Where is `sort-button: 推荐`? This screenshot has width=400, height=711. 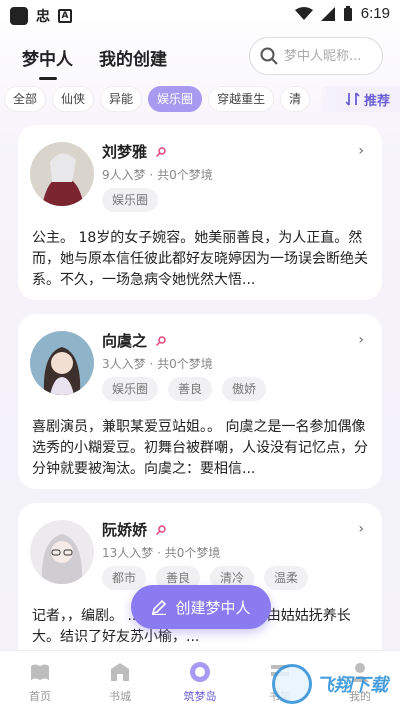
sort-button: 推荐 is located at coordinates (361, 99).